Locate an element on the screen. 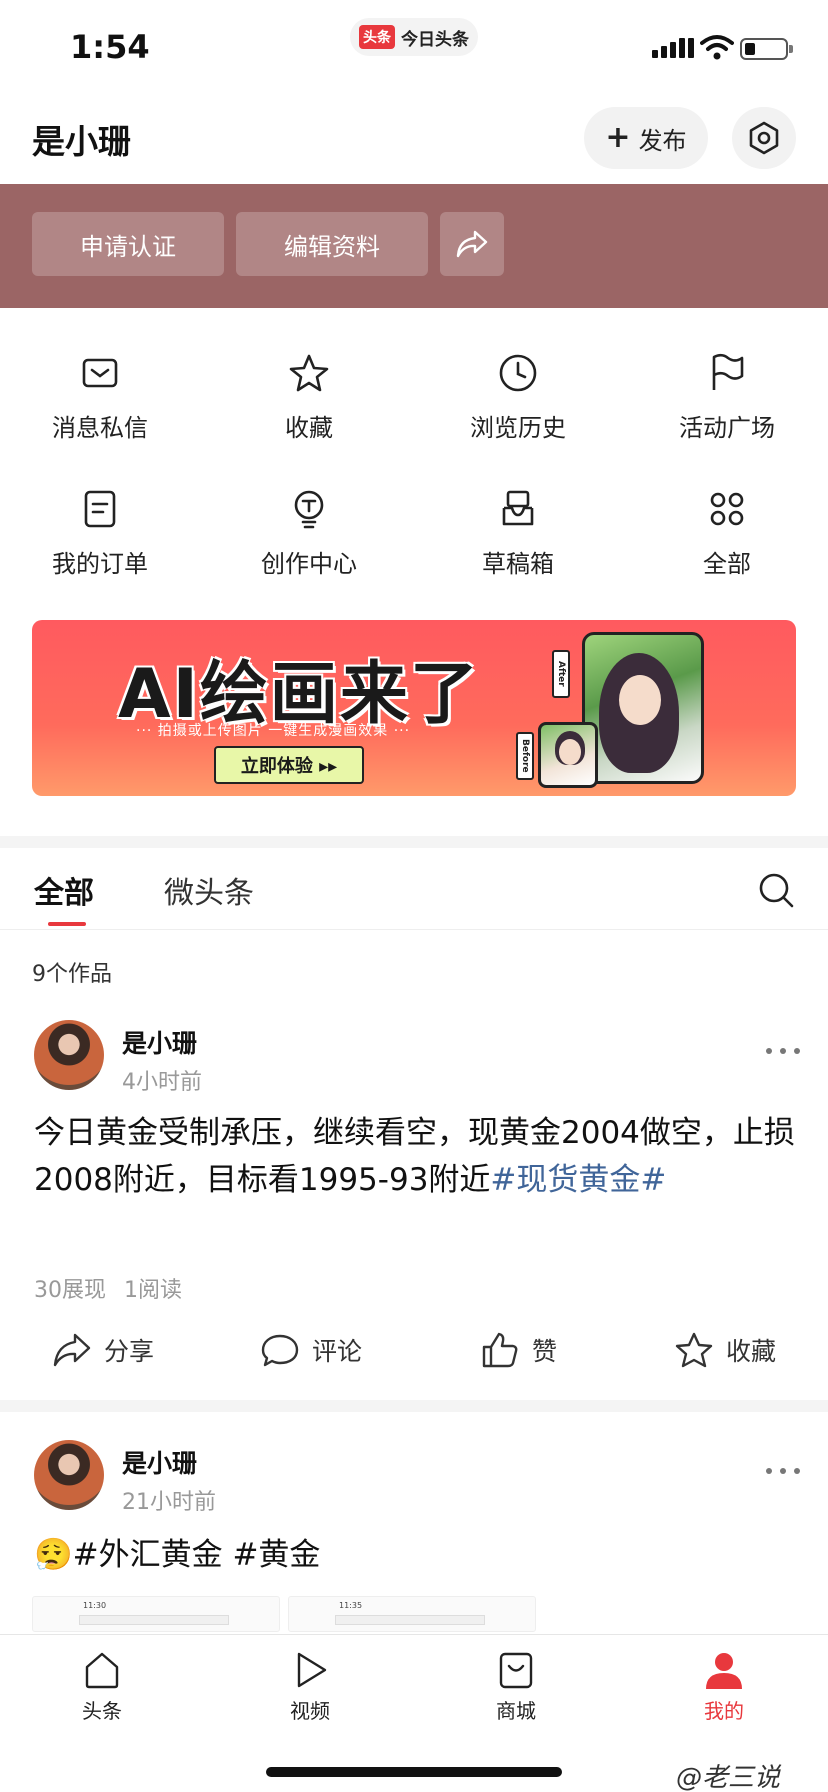  order-icon is located at coordinates (100, 509).